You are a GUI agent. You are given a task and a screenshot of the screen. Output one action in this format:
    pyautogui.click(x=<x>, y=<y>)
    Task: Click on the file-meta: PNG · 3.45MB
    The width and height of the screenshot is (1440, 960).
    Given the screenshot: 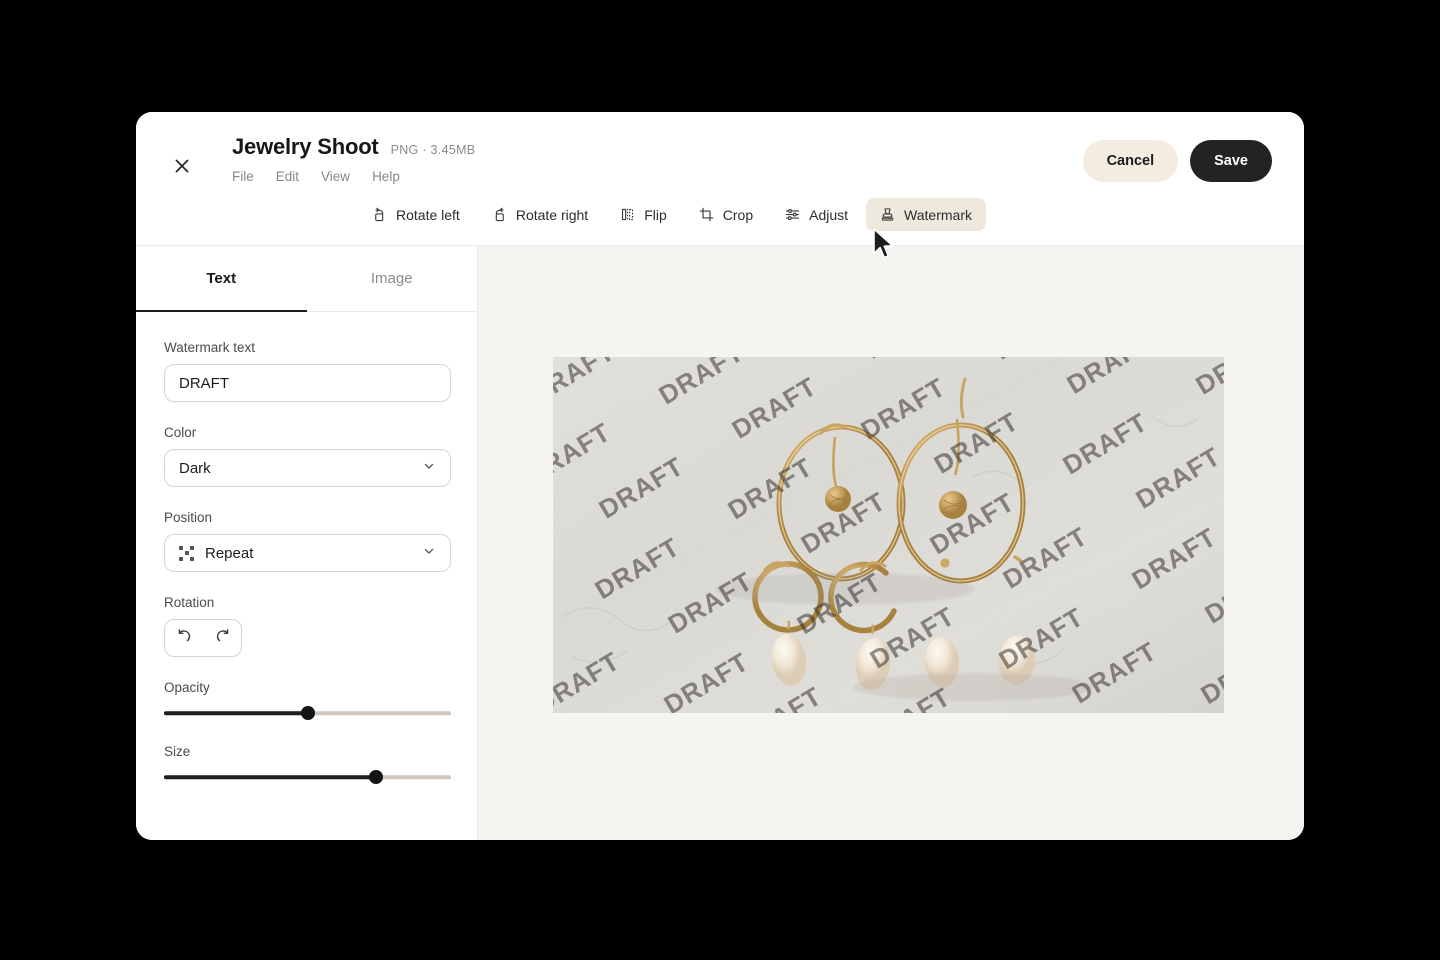 What is the action you would take?
    pyautogui.click(x=433, y=150)
    